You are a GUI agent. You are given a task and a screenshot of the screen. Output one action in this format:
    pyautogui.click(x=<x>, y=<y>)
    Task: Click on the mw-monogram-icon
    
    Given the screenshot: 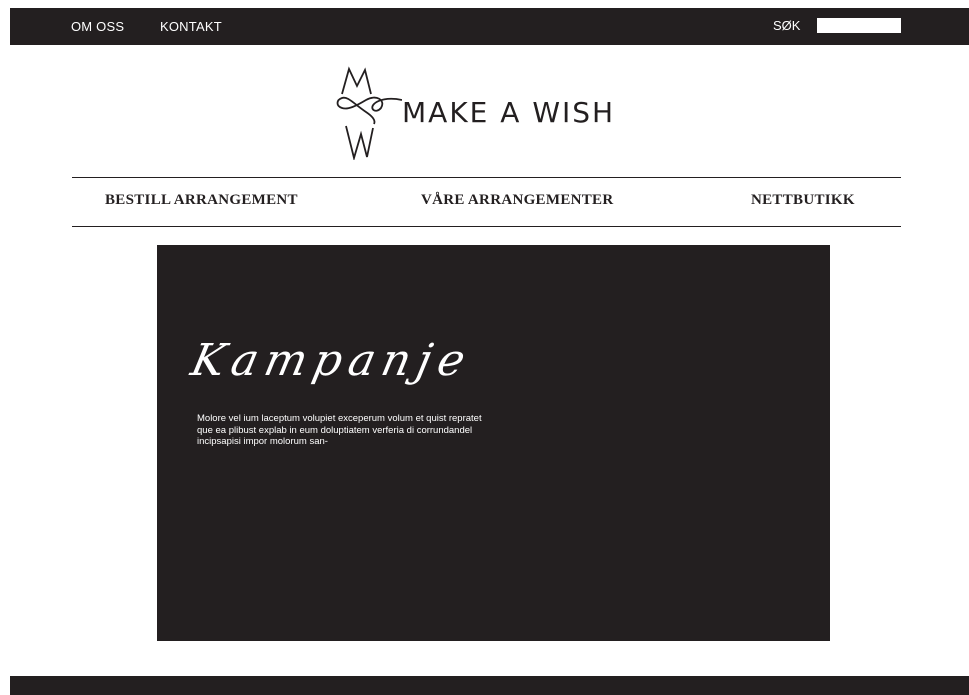 What is the action you would take?
    pyautogui.click(x=369, y=114)
    